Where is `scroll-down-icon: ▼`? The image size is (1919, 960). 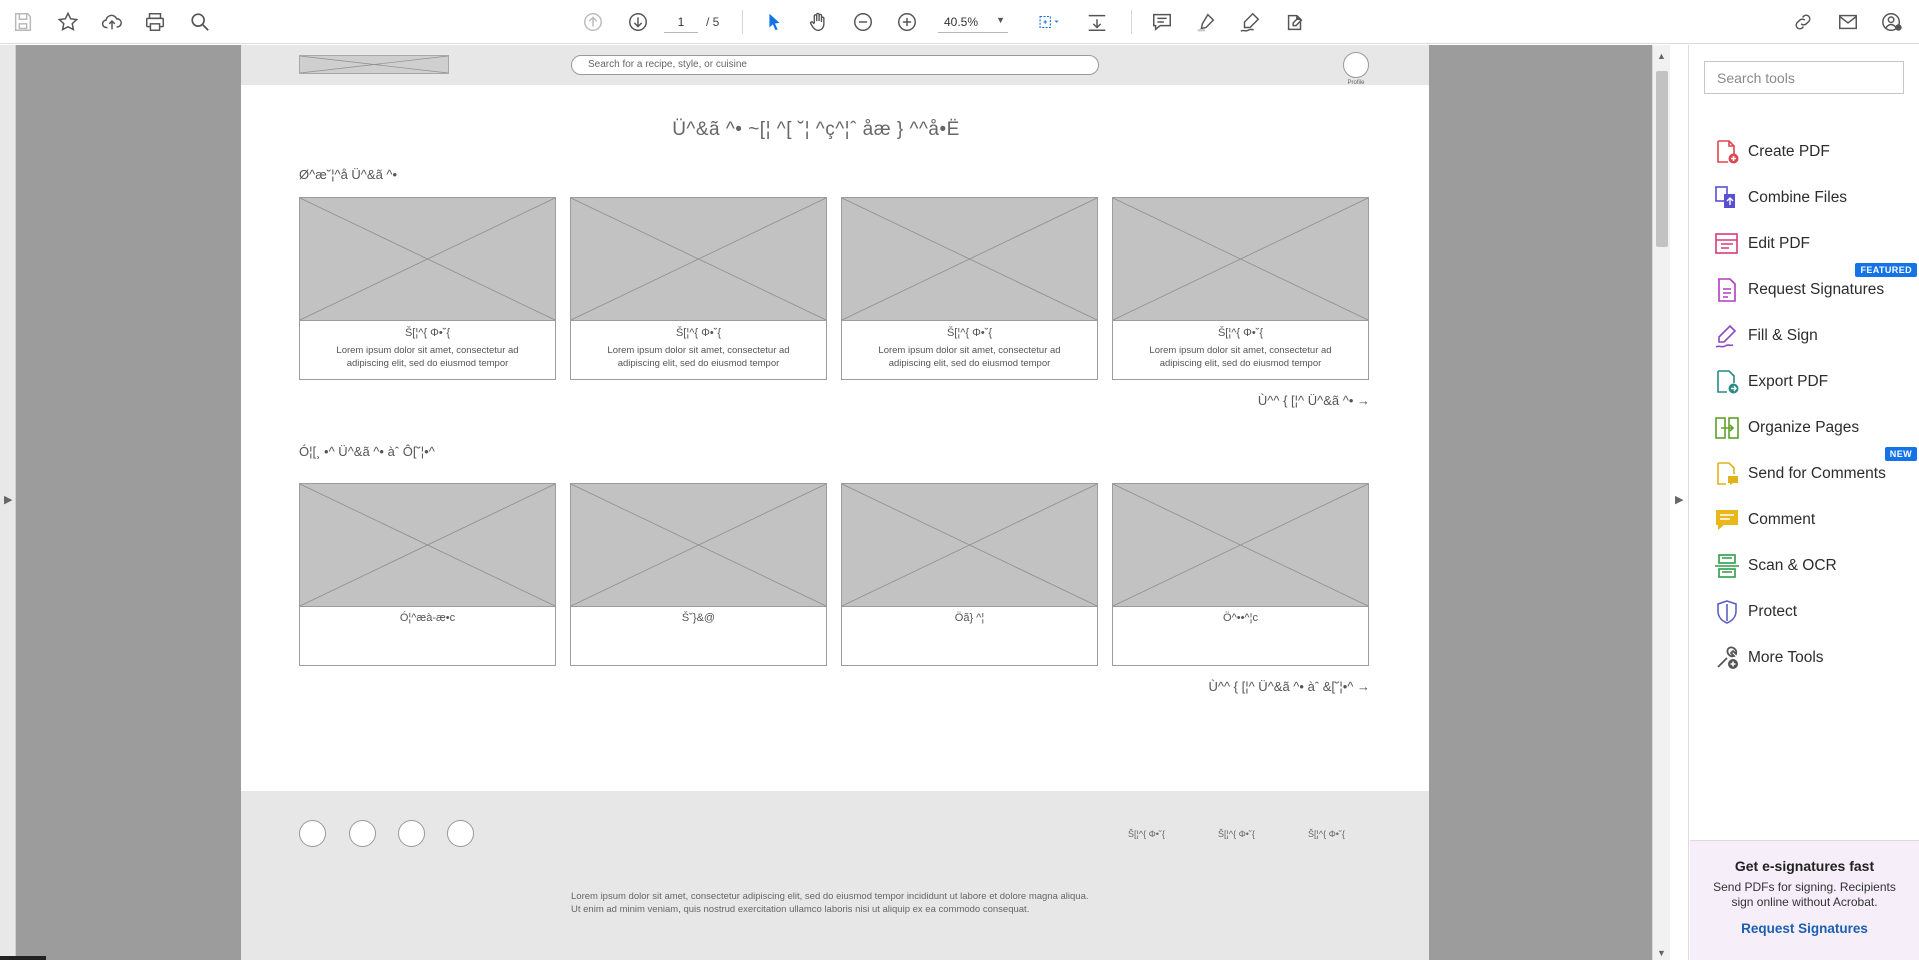
scroll-down-icon: ▼ is located at coordinates (1661, 953).